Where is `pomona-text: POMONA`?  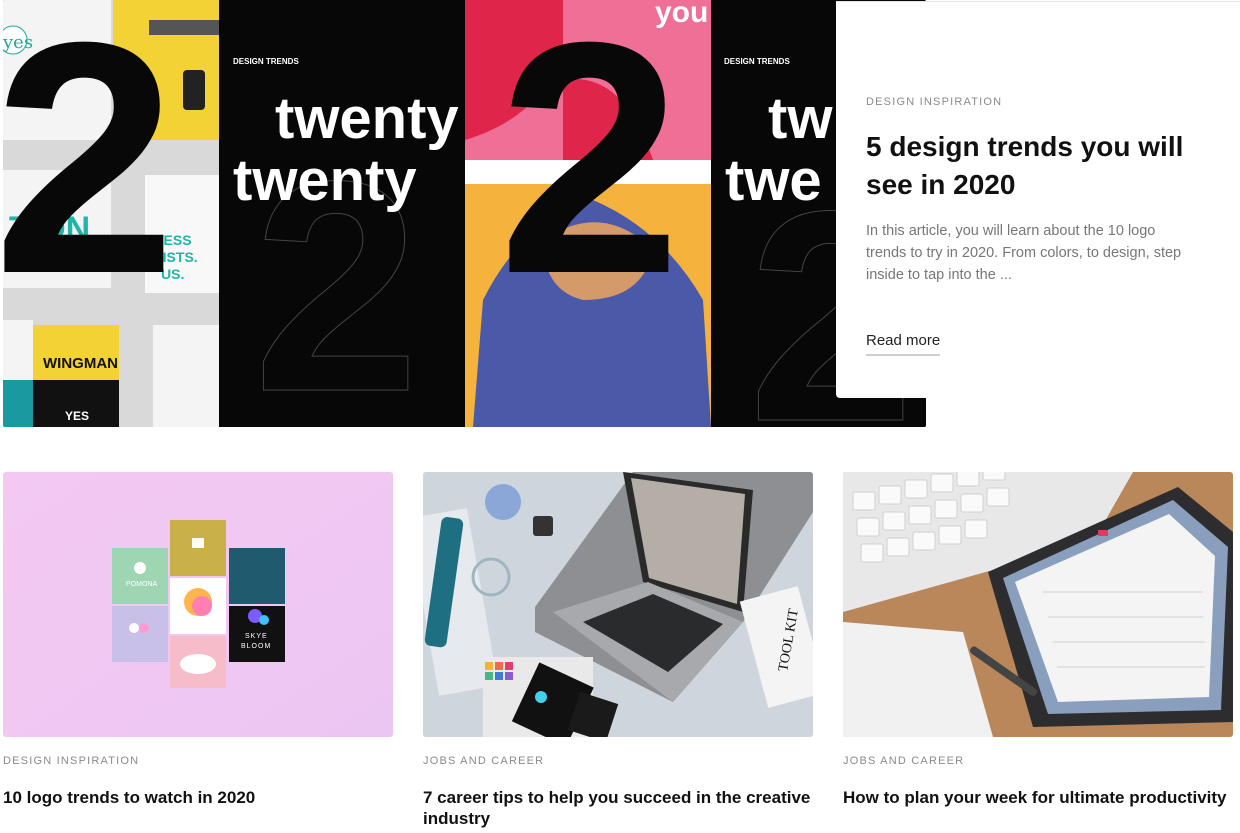 pomona-text: POMONA is located at coordinates (141, 584).